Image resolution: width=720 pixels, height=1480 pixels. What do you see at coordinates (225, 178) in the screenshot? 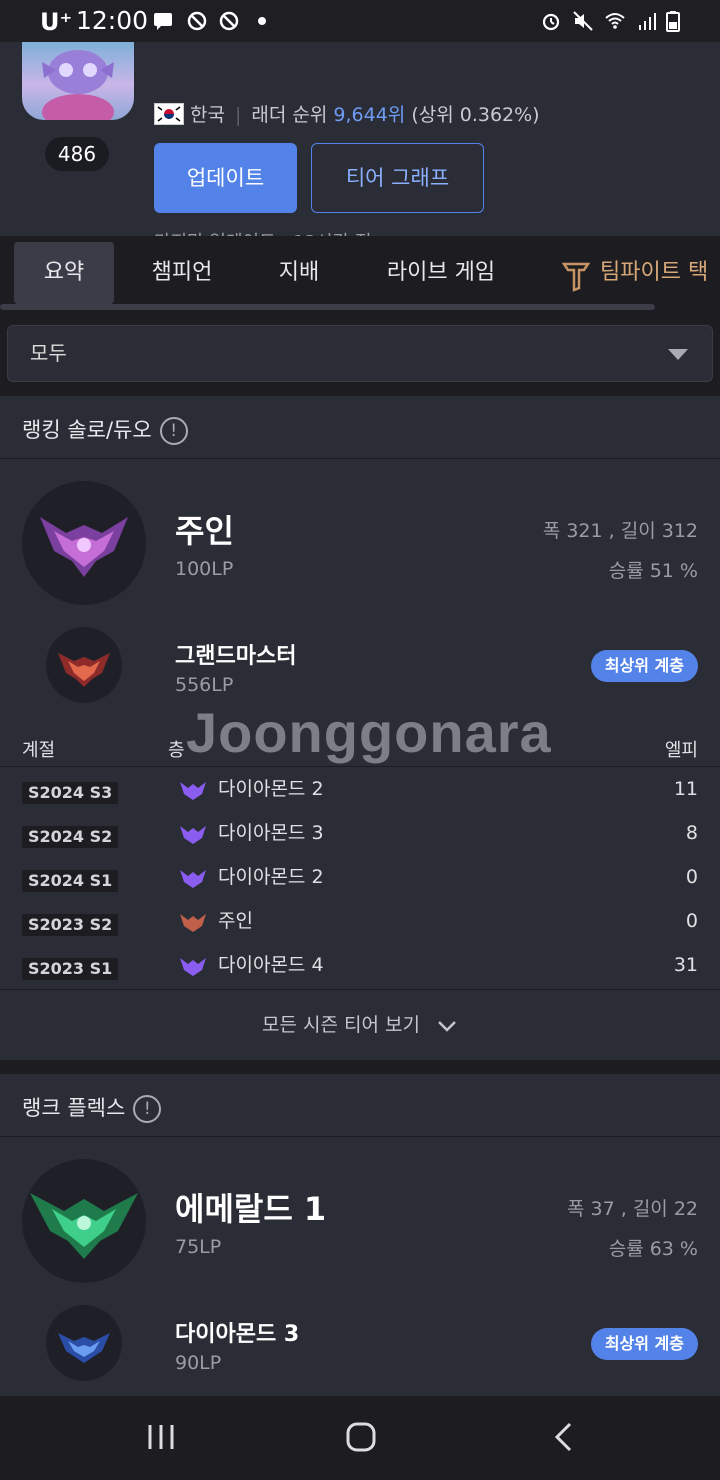
I see `update-button: 업데이트` at bounding box center [225, 178].